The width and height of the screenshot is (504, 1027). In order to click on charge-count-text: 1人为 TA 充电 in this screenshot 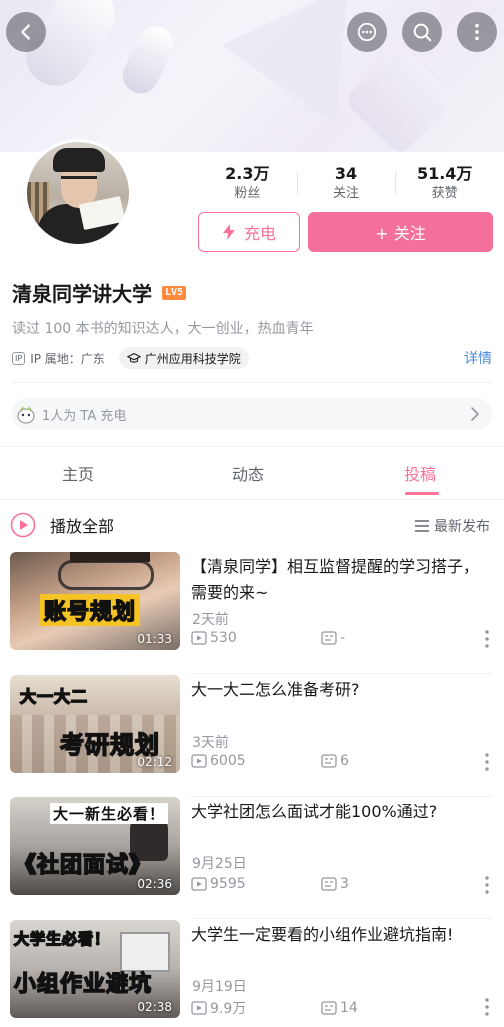, I will do `click(84, 416)`.